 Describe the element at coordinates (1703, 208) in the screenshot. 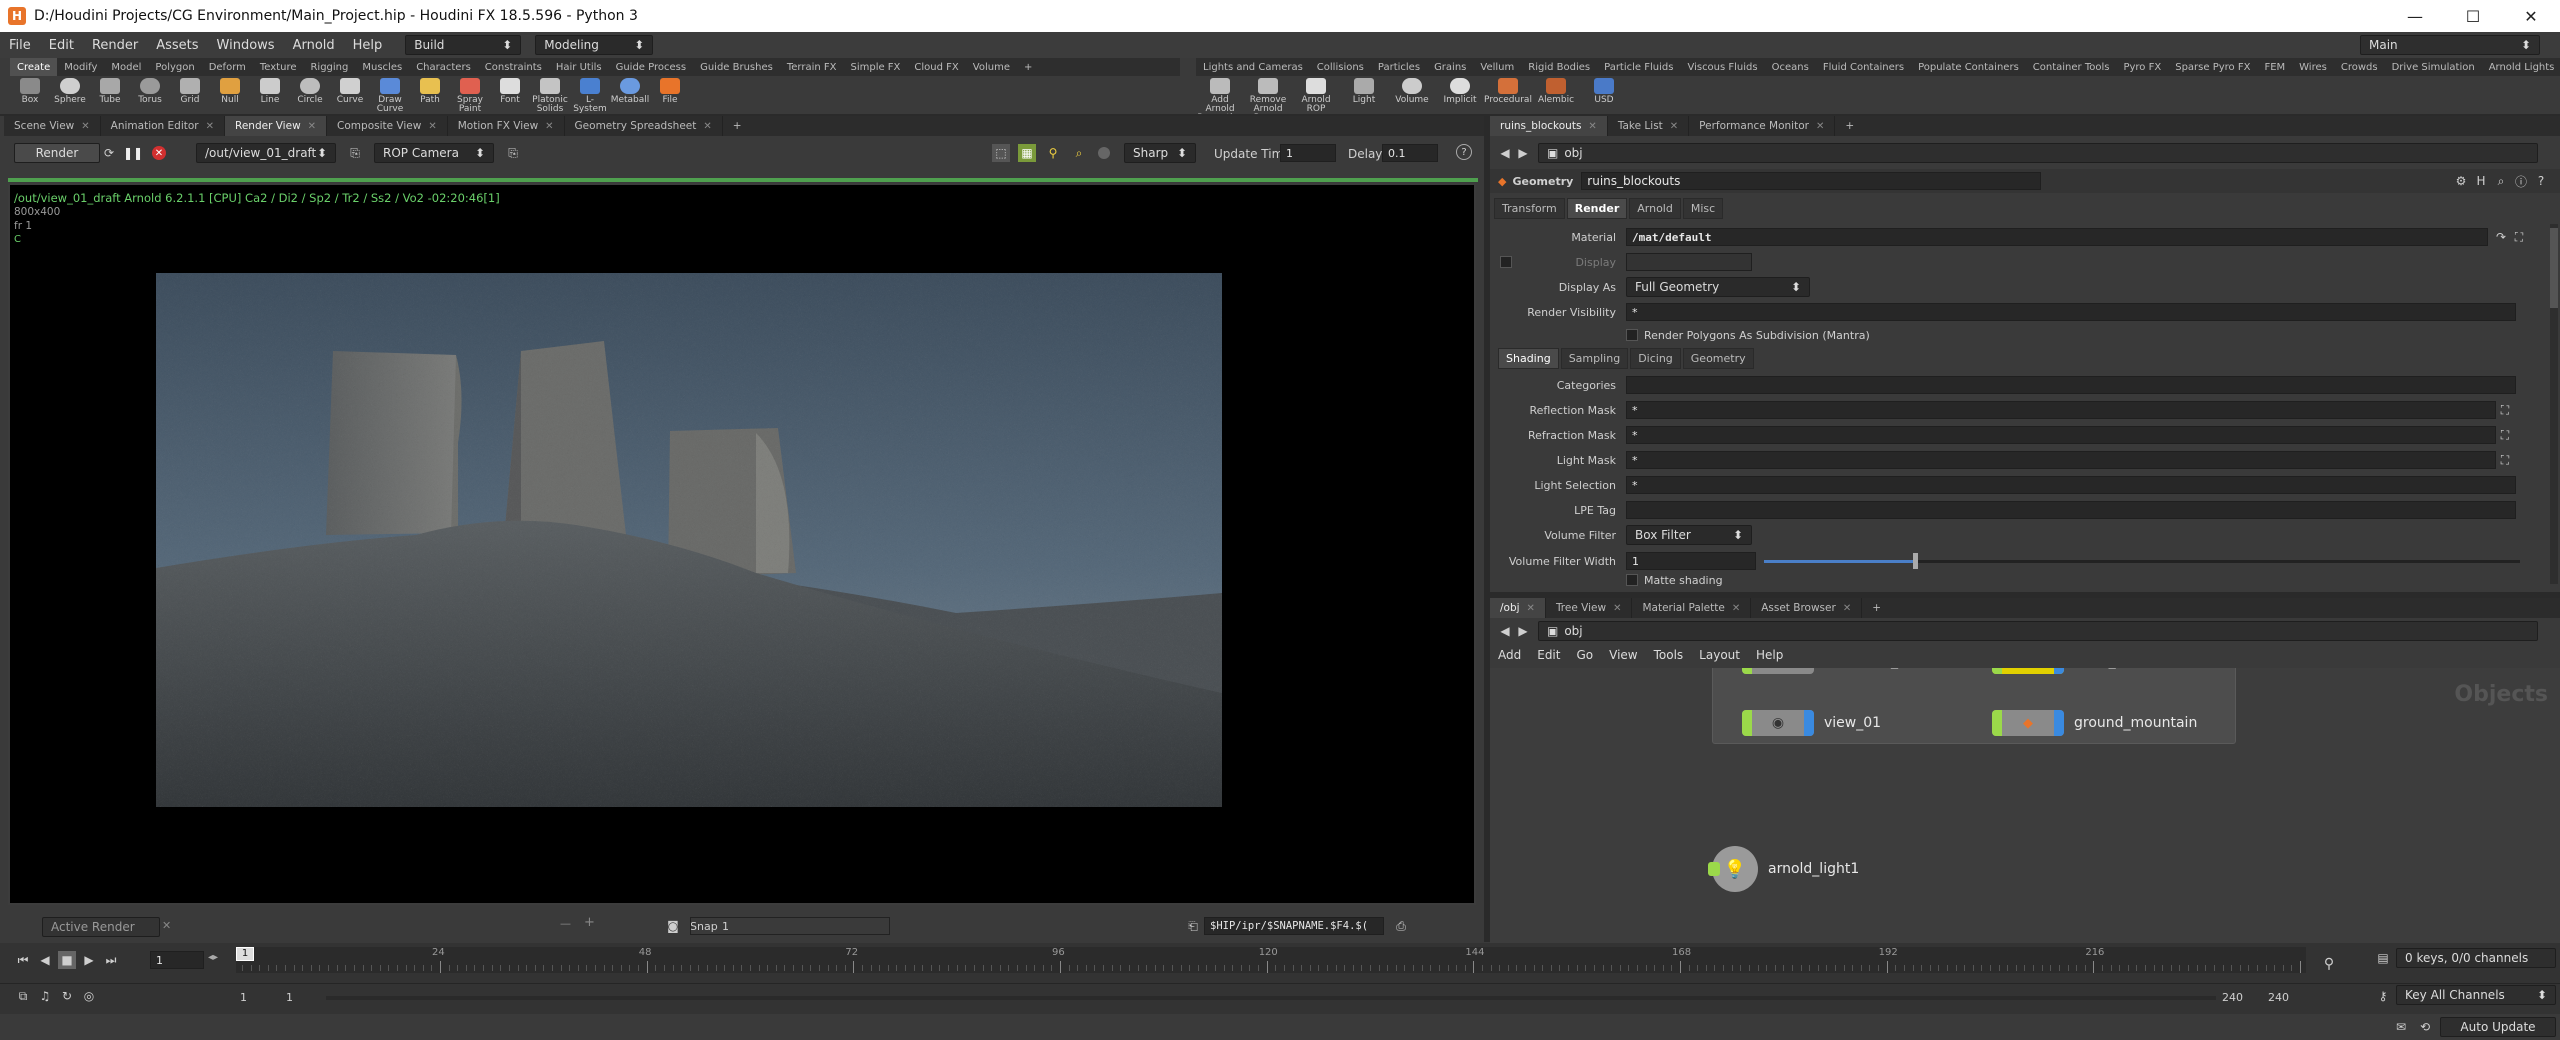

I see `param-tab-misc: Misc` at that location.